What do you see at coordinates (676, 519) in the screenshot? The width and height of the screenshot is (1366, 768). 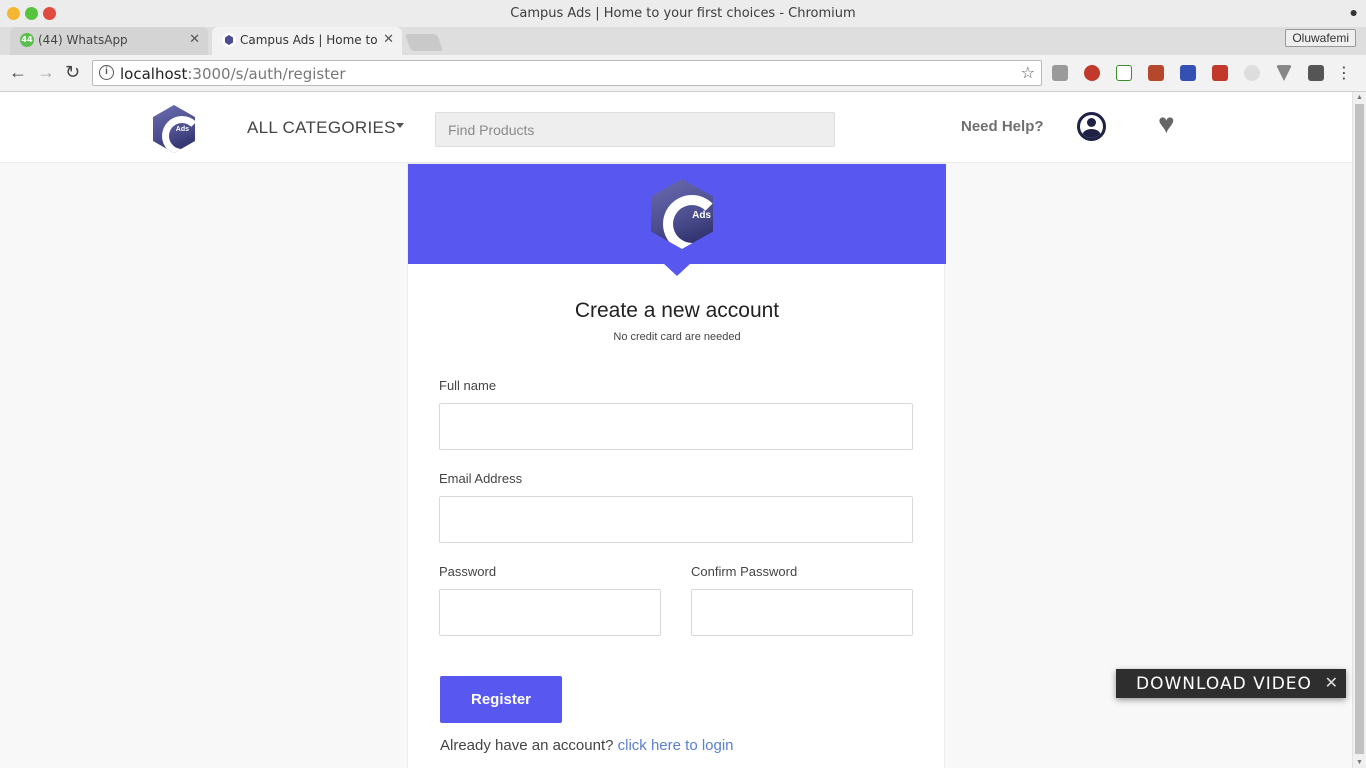 I see `email-input` at bounding box center [676, 519].